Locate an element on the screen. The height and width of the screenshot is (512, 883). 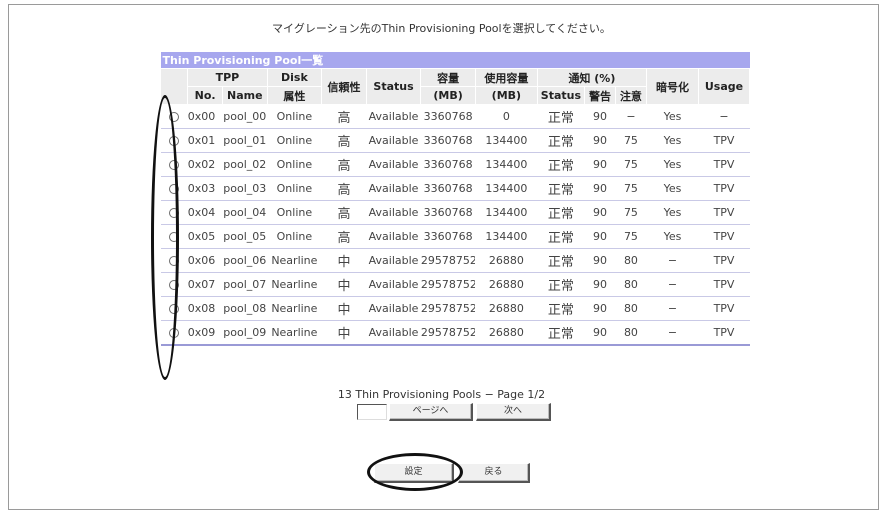
cell-name: pool_06 is located at coordinates (245, 260).